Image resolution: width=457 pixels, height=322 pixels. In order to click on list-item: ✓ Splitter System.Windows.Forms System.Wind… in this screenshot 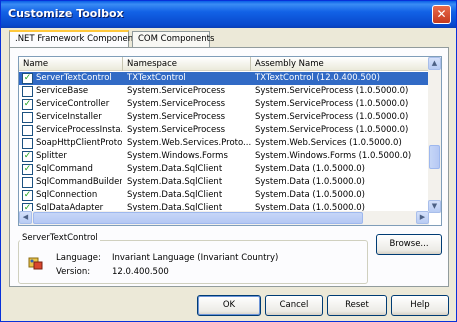, I will do `click(224, 156)`.